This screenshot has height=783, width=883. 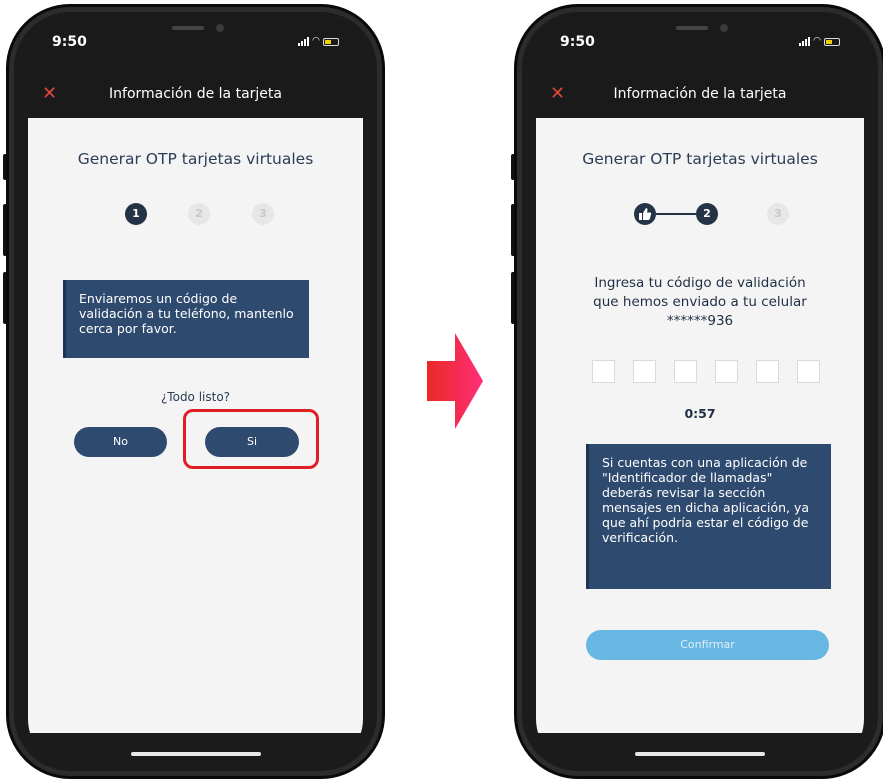 I want to click on countdown-timer: 0:57, so click(x=700, y=413).